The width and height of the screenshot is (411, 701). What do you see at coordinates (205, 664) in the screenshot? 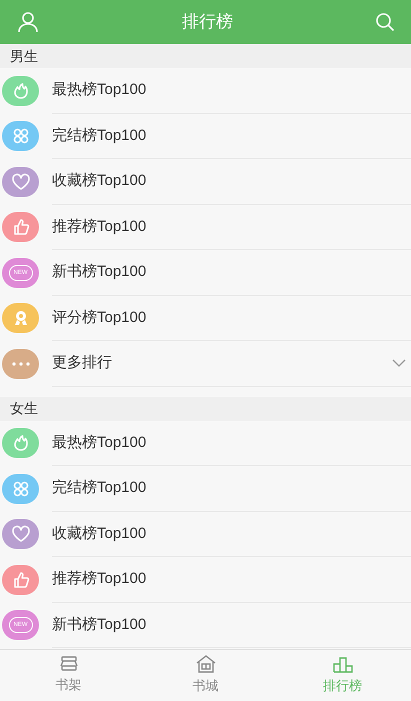
I see `house-icon` at bounding box center [205, 664].